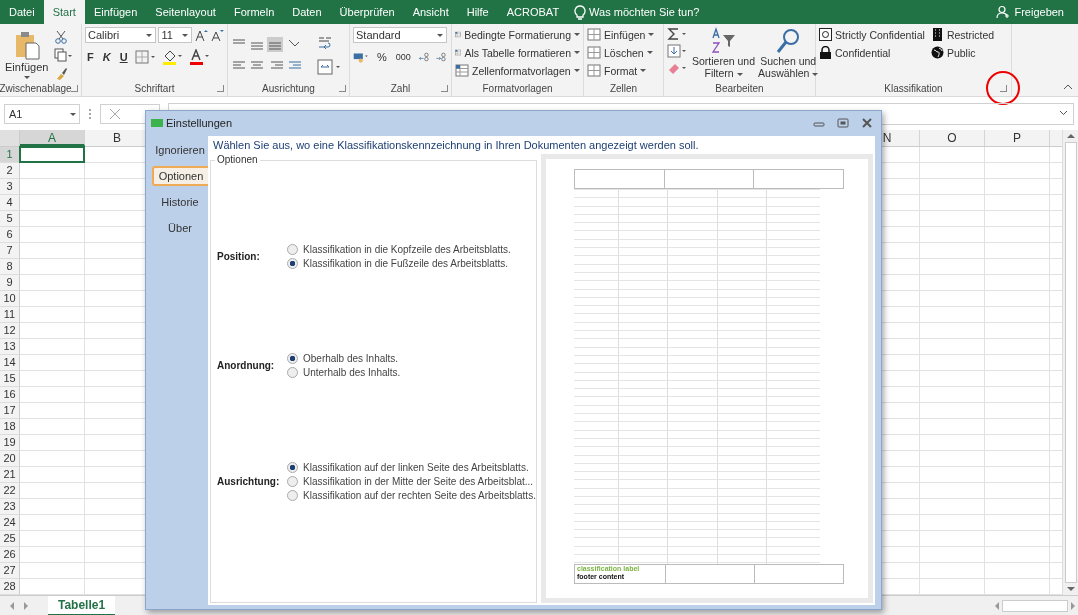 Image resolution: width=1078 pixels, height=615 pixels. What do you see at coordinates (288, 89) in the screenshot?
I see `group-label: Ausrichtung` at bounding box center [288, 89].